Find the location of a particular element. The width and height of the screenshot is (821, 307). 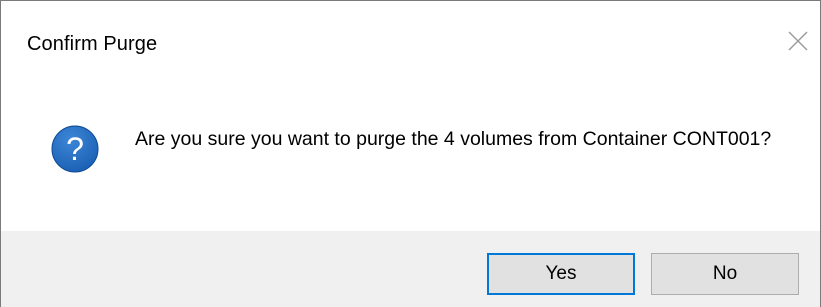

question-icon: ? is located at coordinates (75, 149).